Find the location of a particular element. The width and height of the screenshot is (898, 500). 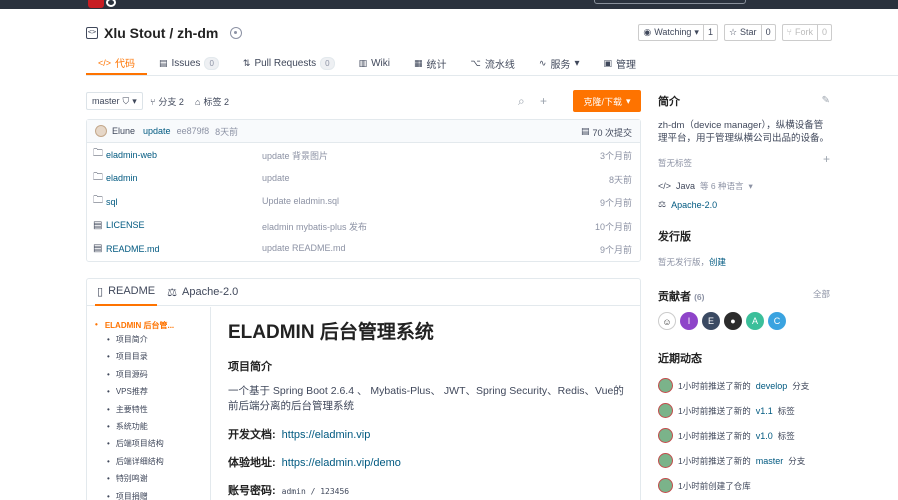

create-release-link: 创建 is located at coordinates (717, 262).